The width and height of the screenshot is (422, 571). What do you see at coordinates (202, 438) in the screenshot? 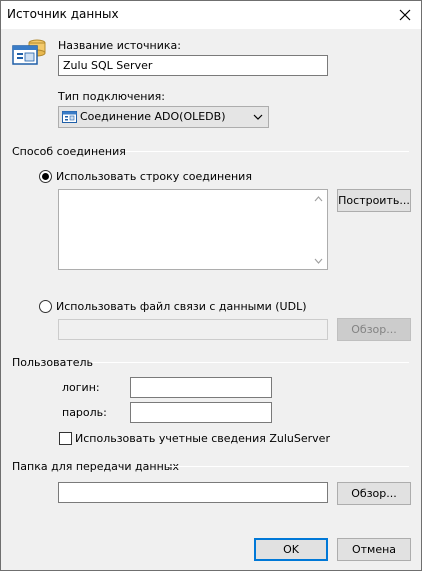
I see `use-zulu-credentials-label: Использовать учетные сведения ZuluServer` at bounding box center [202, 438].